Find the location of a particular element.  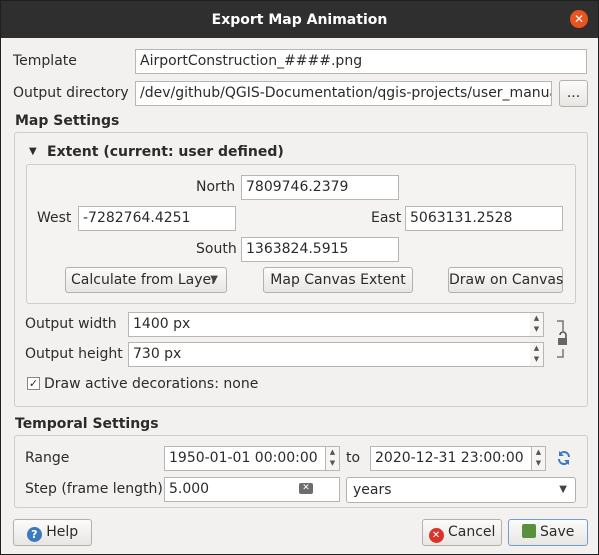

save-label: Save is located at coordinates (557, 532).